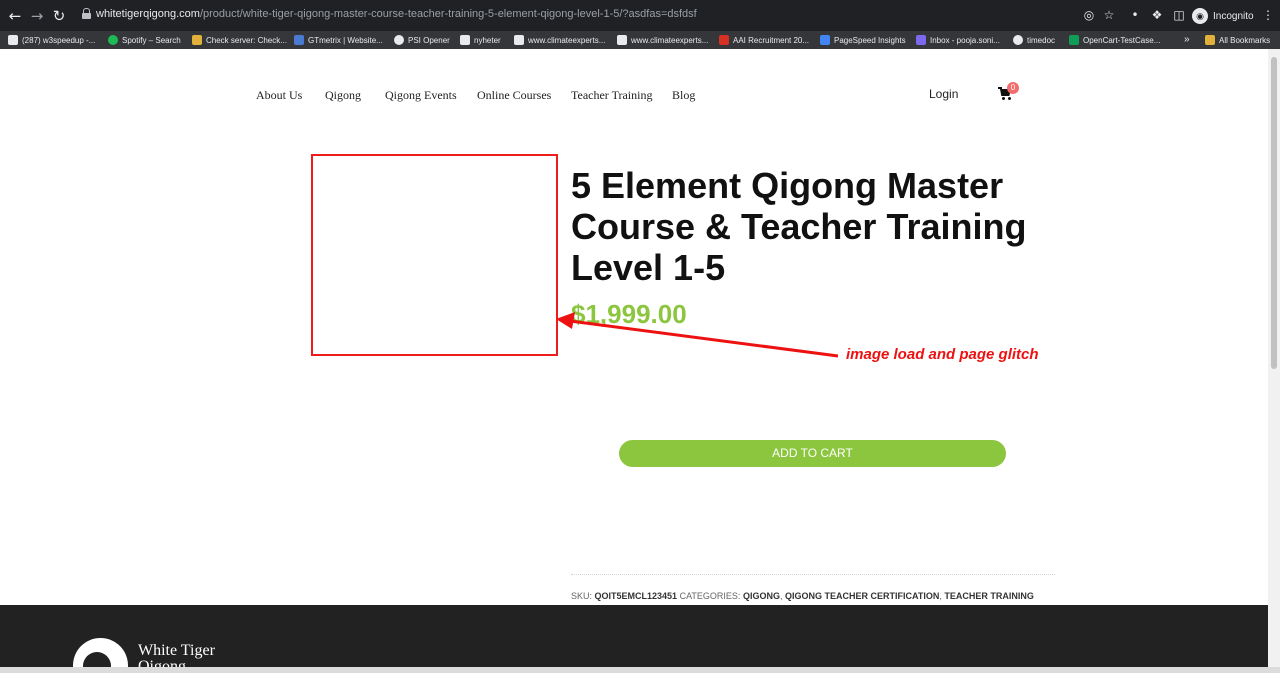 The image size is (1280, 673). I want to click on footer-brand-line2: Qigong, so click(162, 663).